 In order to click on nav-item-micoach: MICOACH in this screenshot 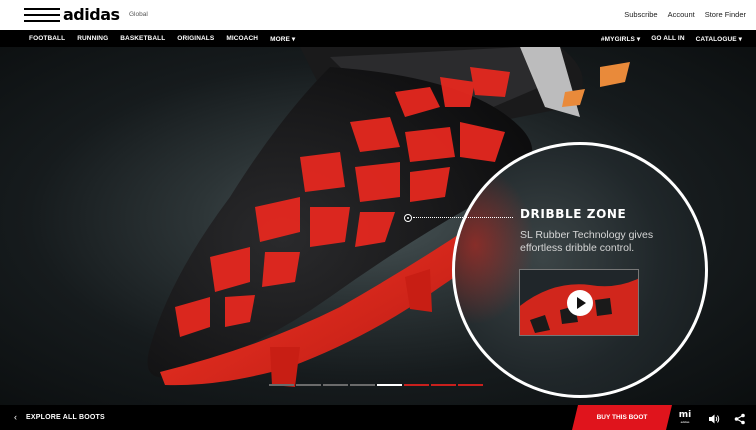, I will do `click(242, 39)`.